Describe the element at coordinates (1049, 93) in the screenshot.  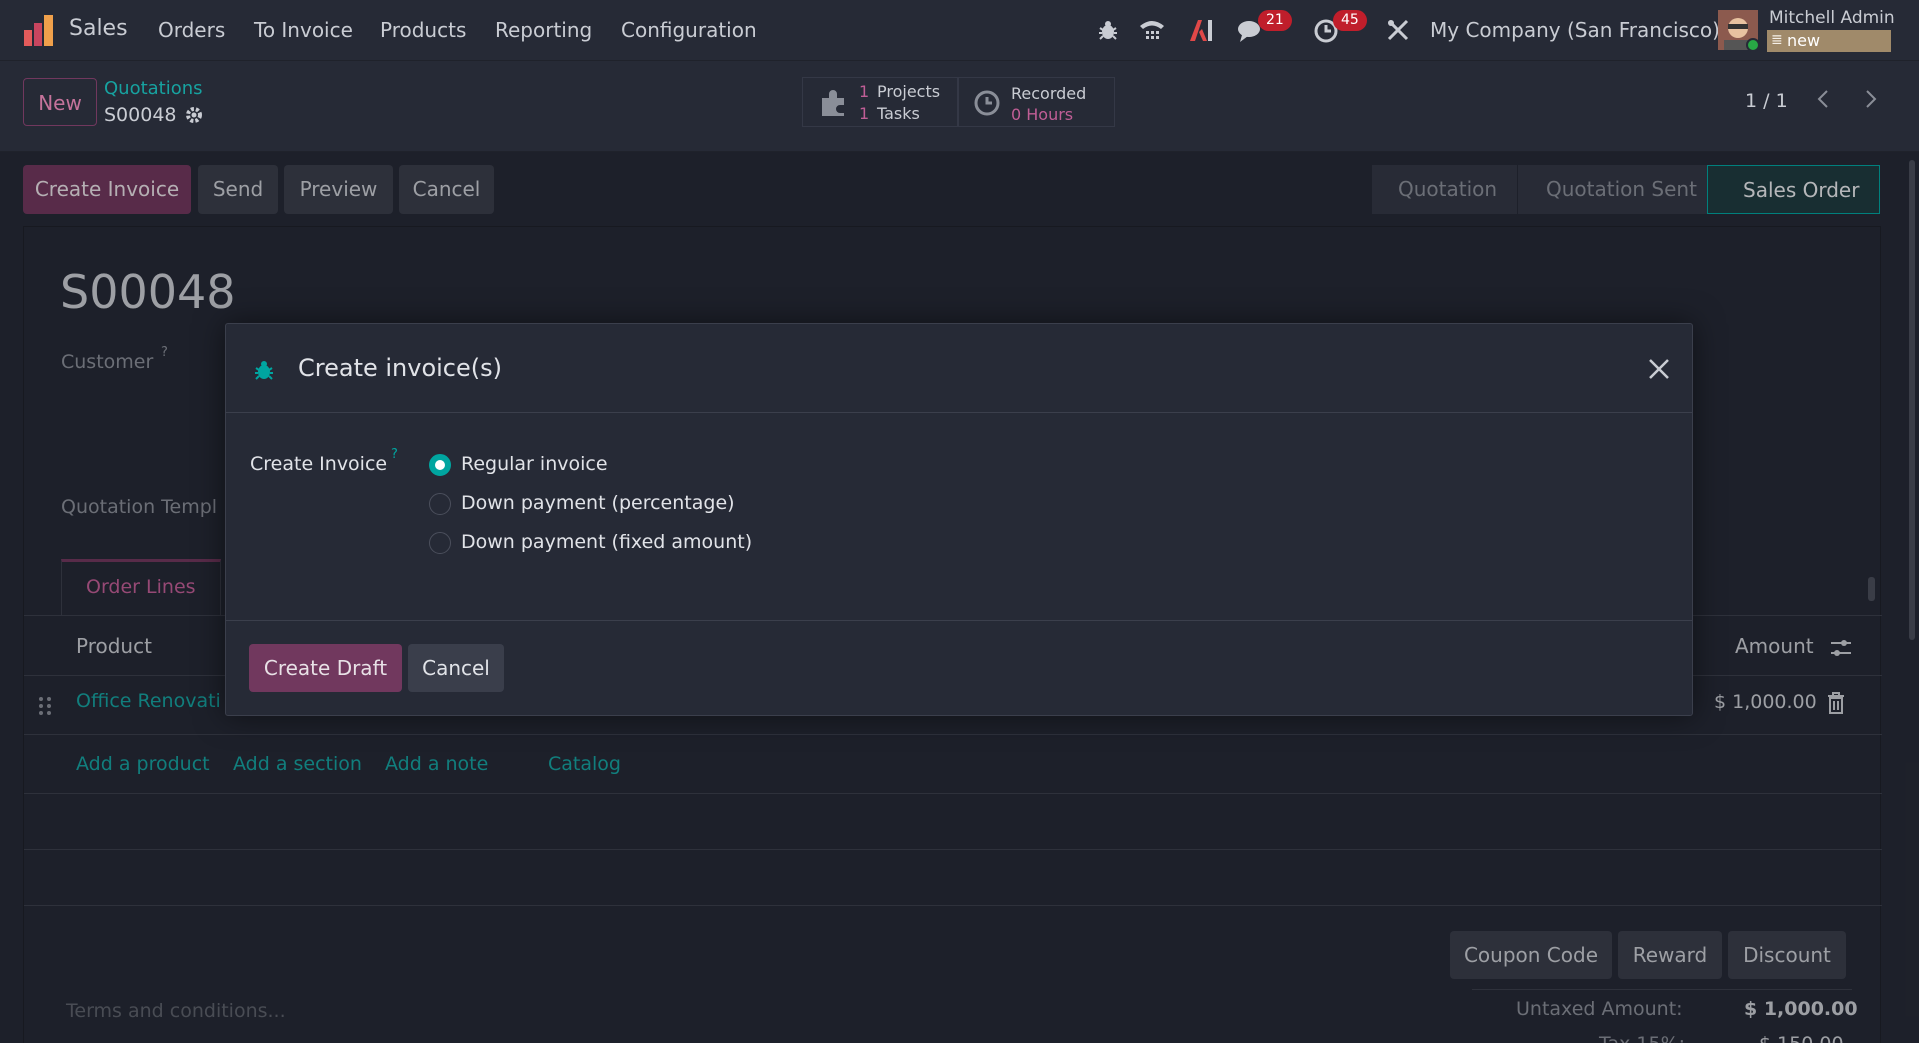
I see `recorded-label: Recorded` at that location.